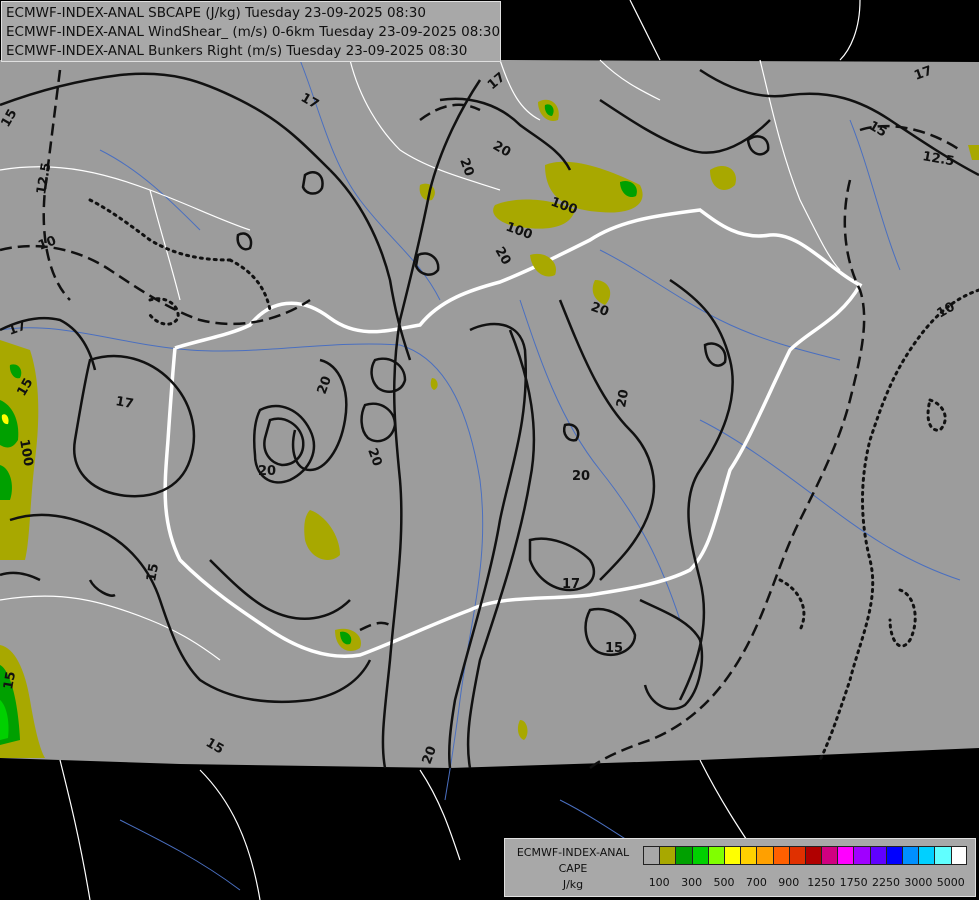 The image size is (979, 900). I want to click on legend-tick-label: 900, so click(789, 882).